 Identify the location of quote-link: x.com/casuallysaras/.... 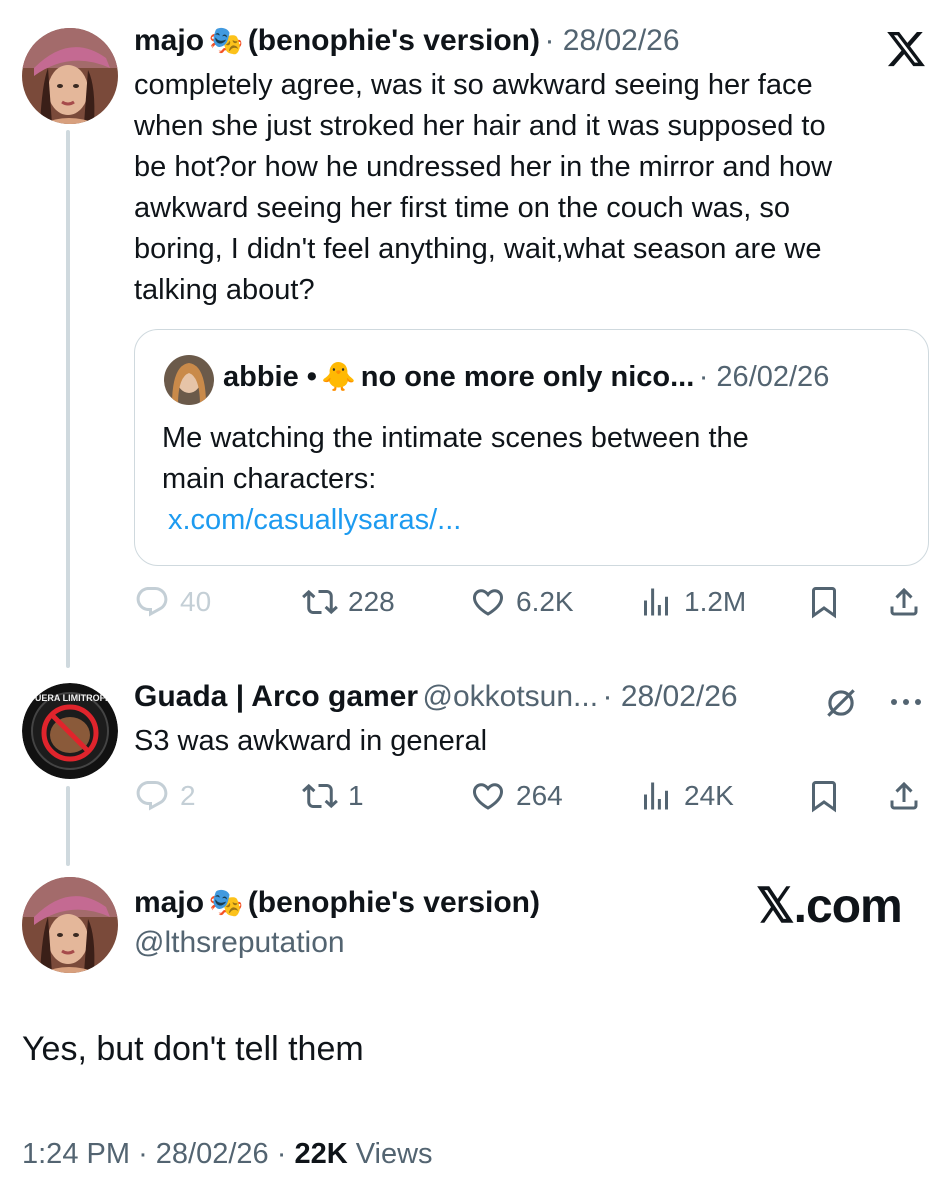
(532, 520).